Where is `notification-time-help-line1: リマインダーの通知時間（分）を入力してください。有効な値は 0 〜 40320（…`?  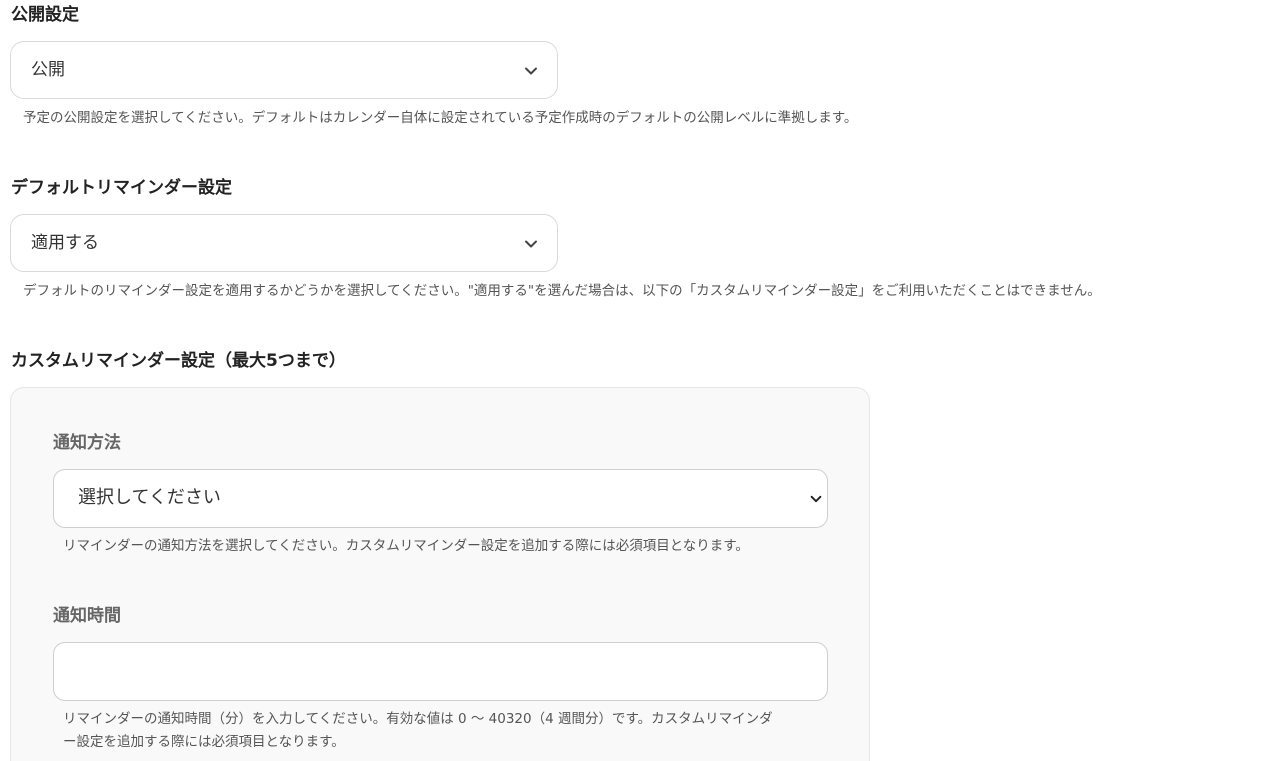
notification-time-help-line1: リマインダーの通知時間（分）を入力してください。有効な値は 0 〜 40320（… is located at coordinates (418, 719).